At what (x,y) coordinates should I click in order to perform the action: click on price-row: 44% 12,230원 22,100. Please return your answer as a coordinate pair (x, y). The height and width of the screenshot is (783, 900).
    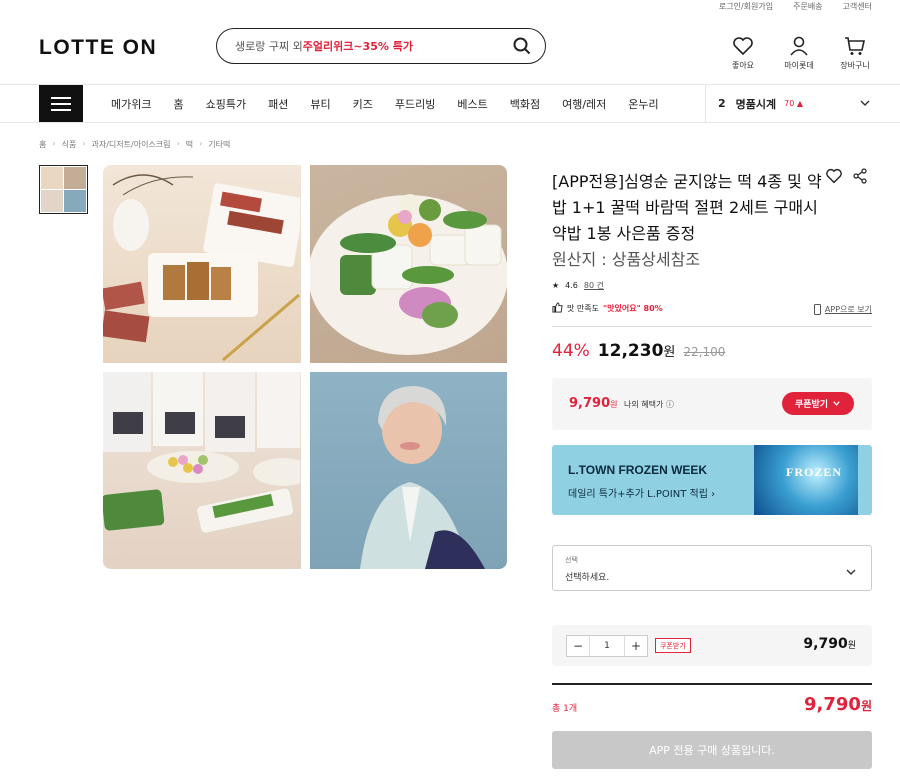
    Looking at the image, I should click on (638, 351).